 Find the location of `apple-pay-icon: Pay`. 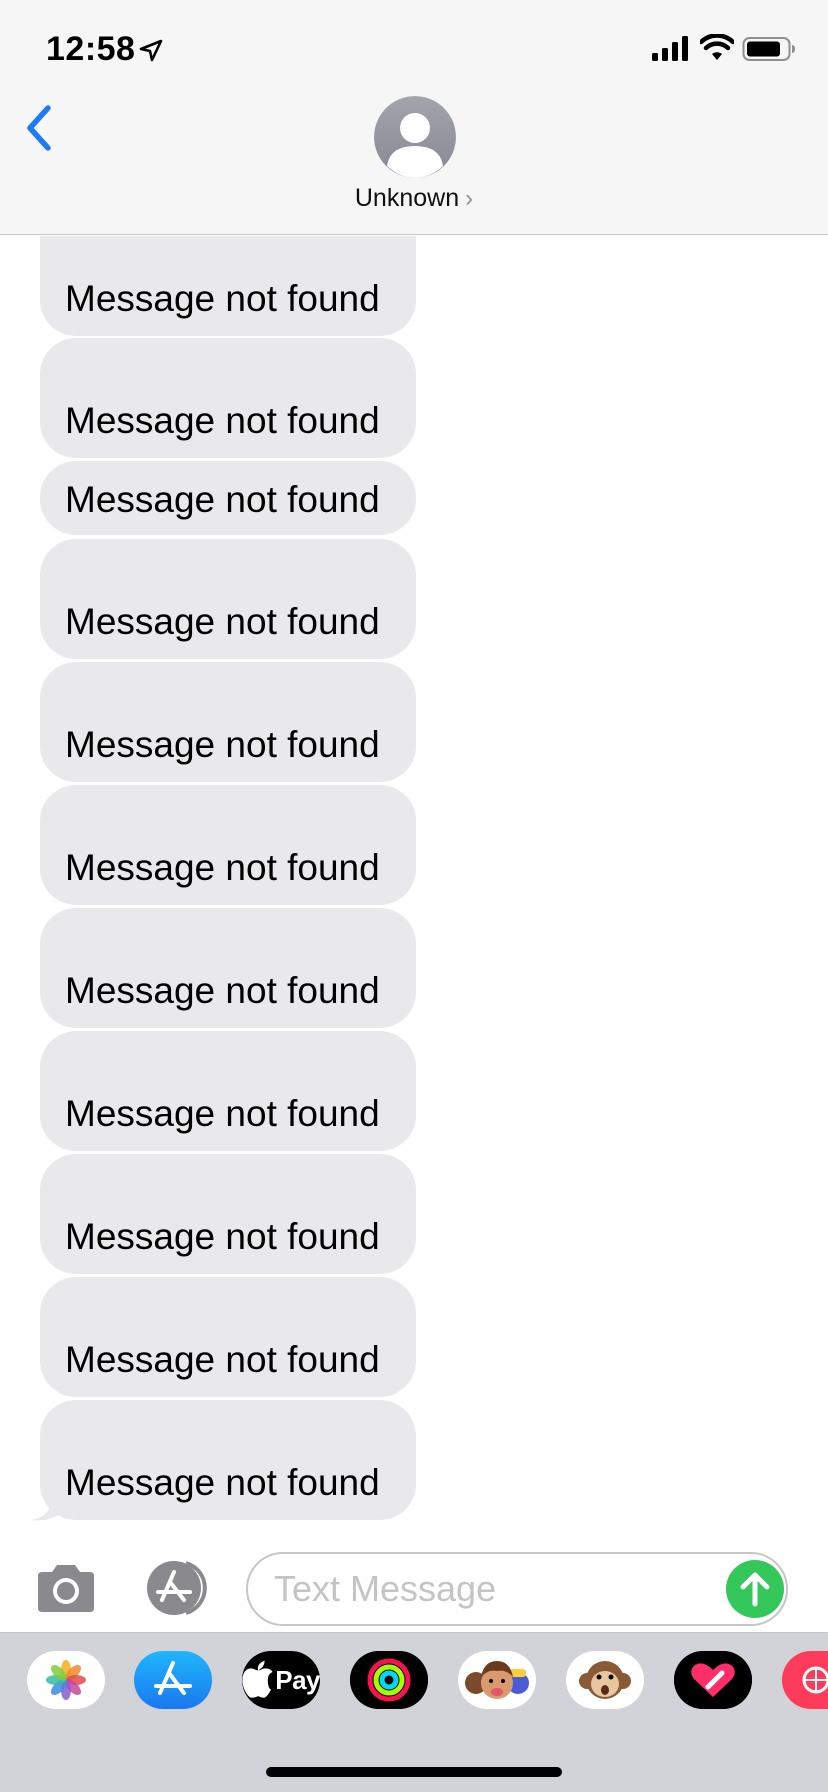

apple-pay-icon: Pay is located at coordinates (281, 1680).